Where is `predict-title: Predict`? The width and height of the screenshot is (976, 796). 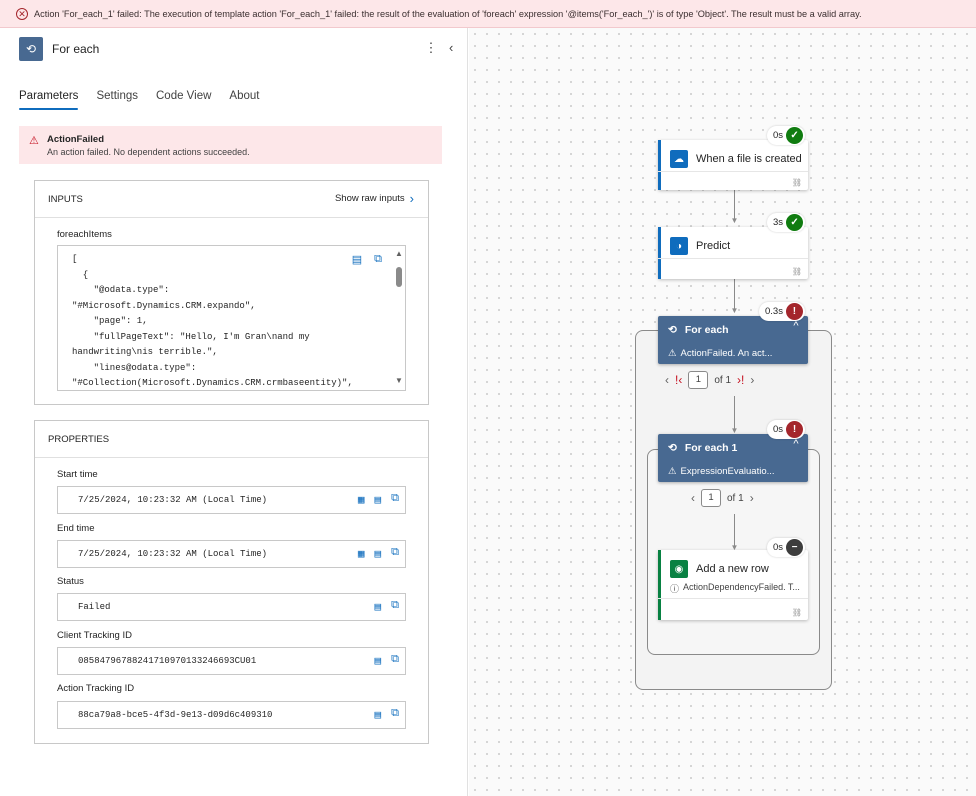
predict-title: Predict is located at coordinates (713, 246).